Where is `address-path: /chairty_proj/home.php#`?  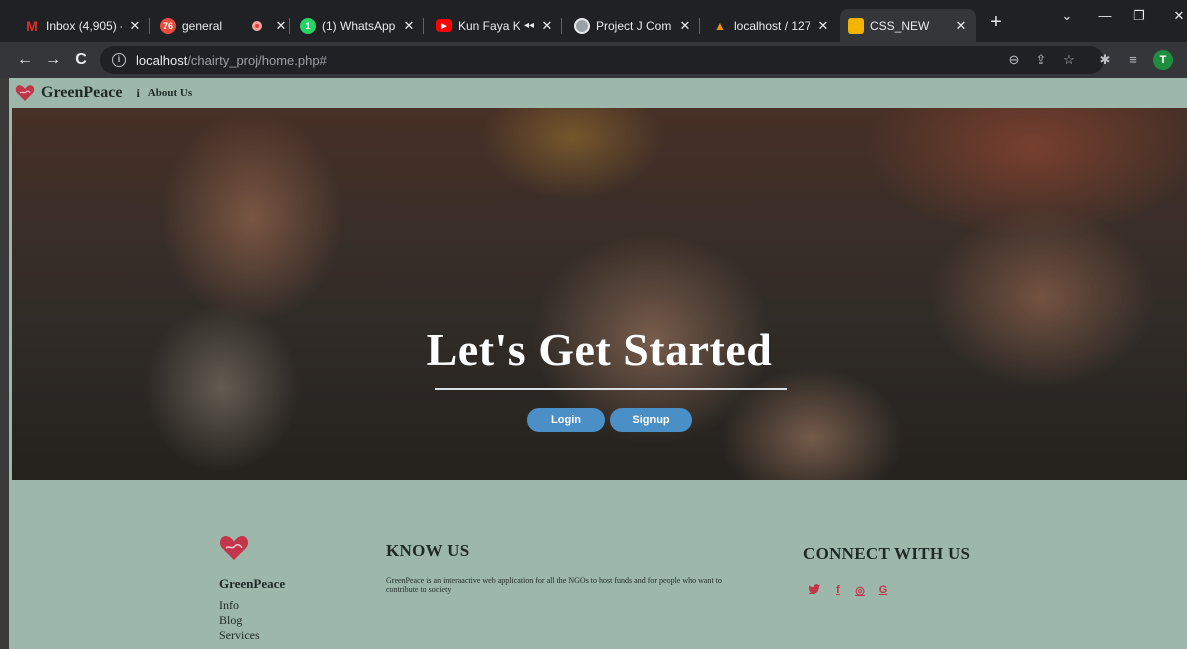 address-path: /chairty_proj/home.php# is located at coordinates (257, 60).